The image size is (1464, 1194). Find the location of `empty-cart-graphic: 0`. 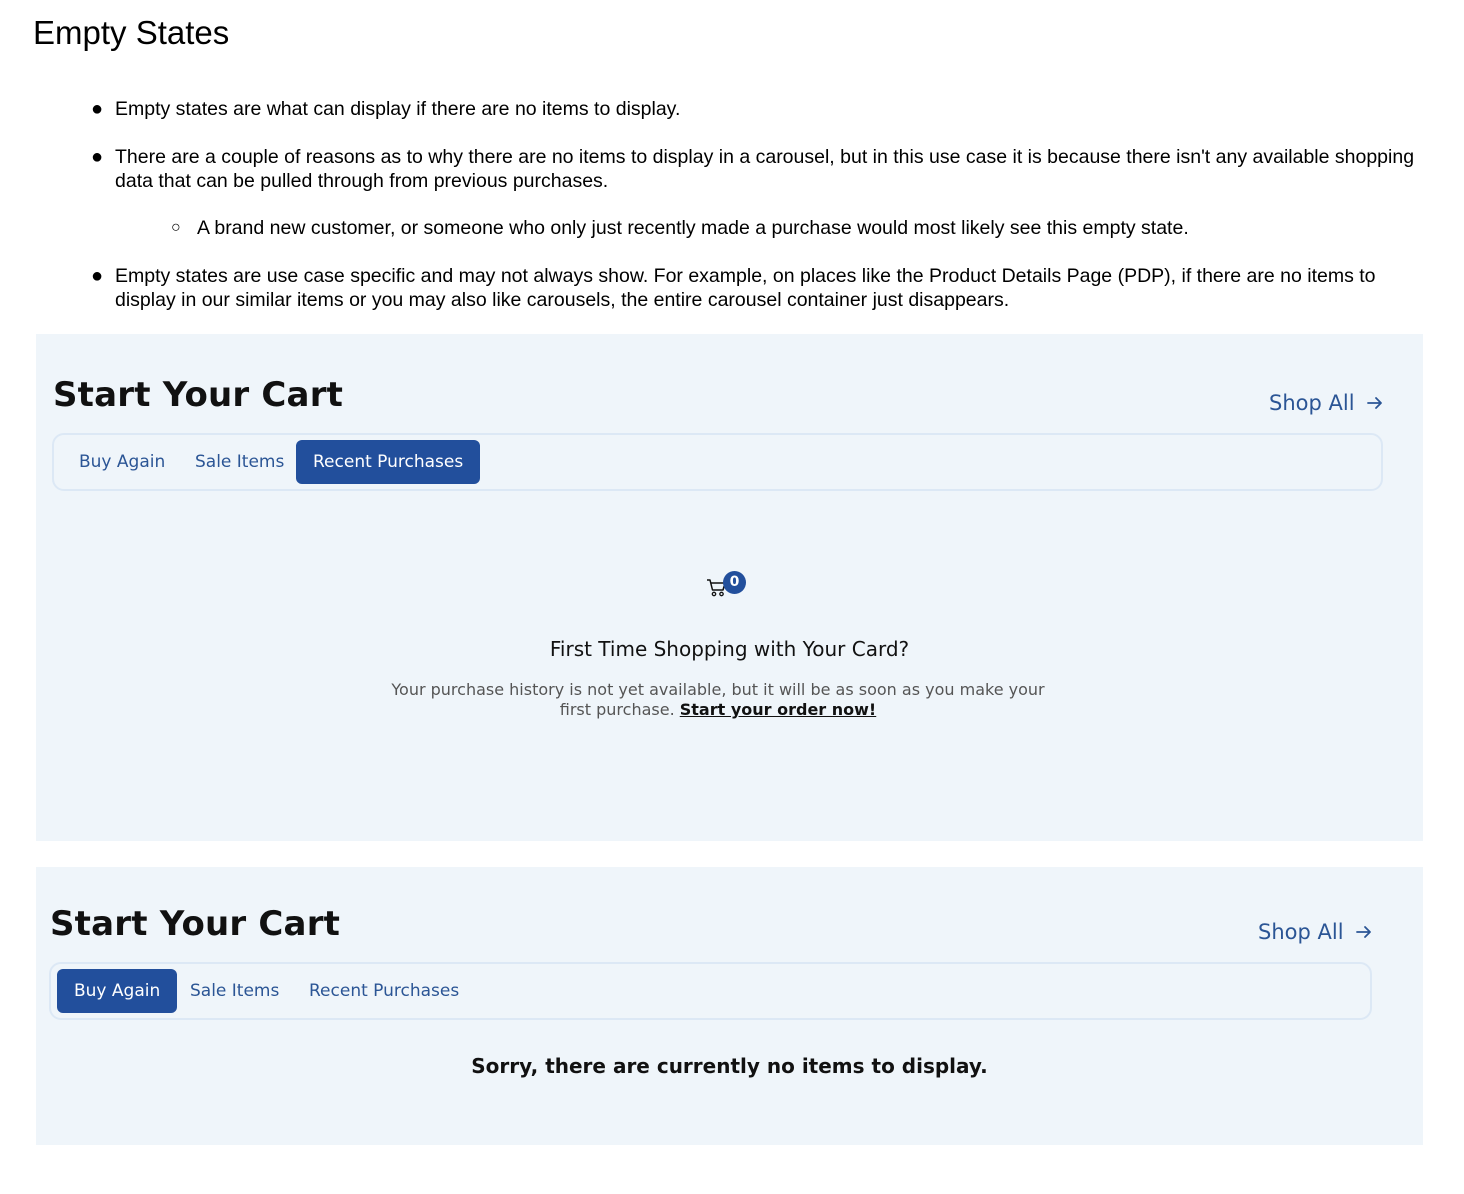

empty-cart-graphic: 0 is located at coordinates (728, 586).